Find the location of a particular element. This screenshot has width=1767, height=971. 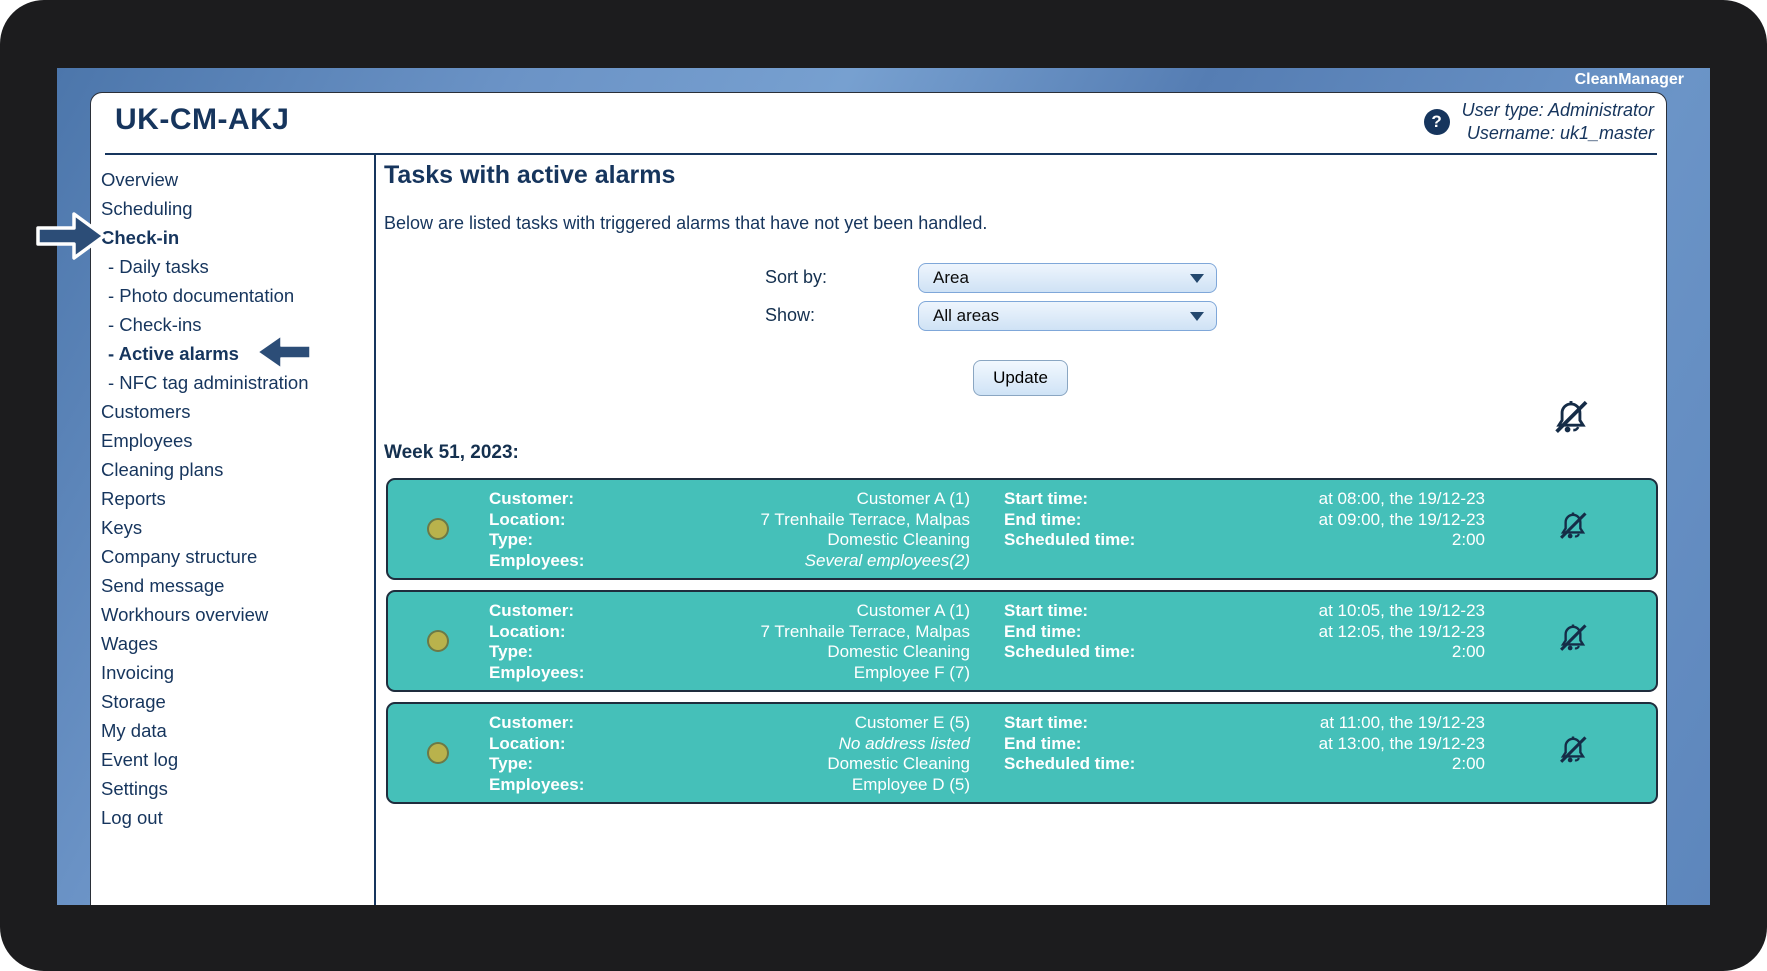

sort-by-value: Area is located at coordinates (951, 277).